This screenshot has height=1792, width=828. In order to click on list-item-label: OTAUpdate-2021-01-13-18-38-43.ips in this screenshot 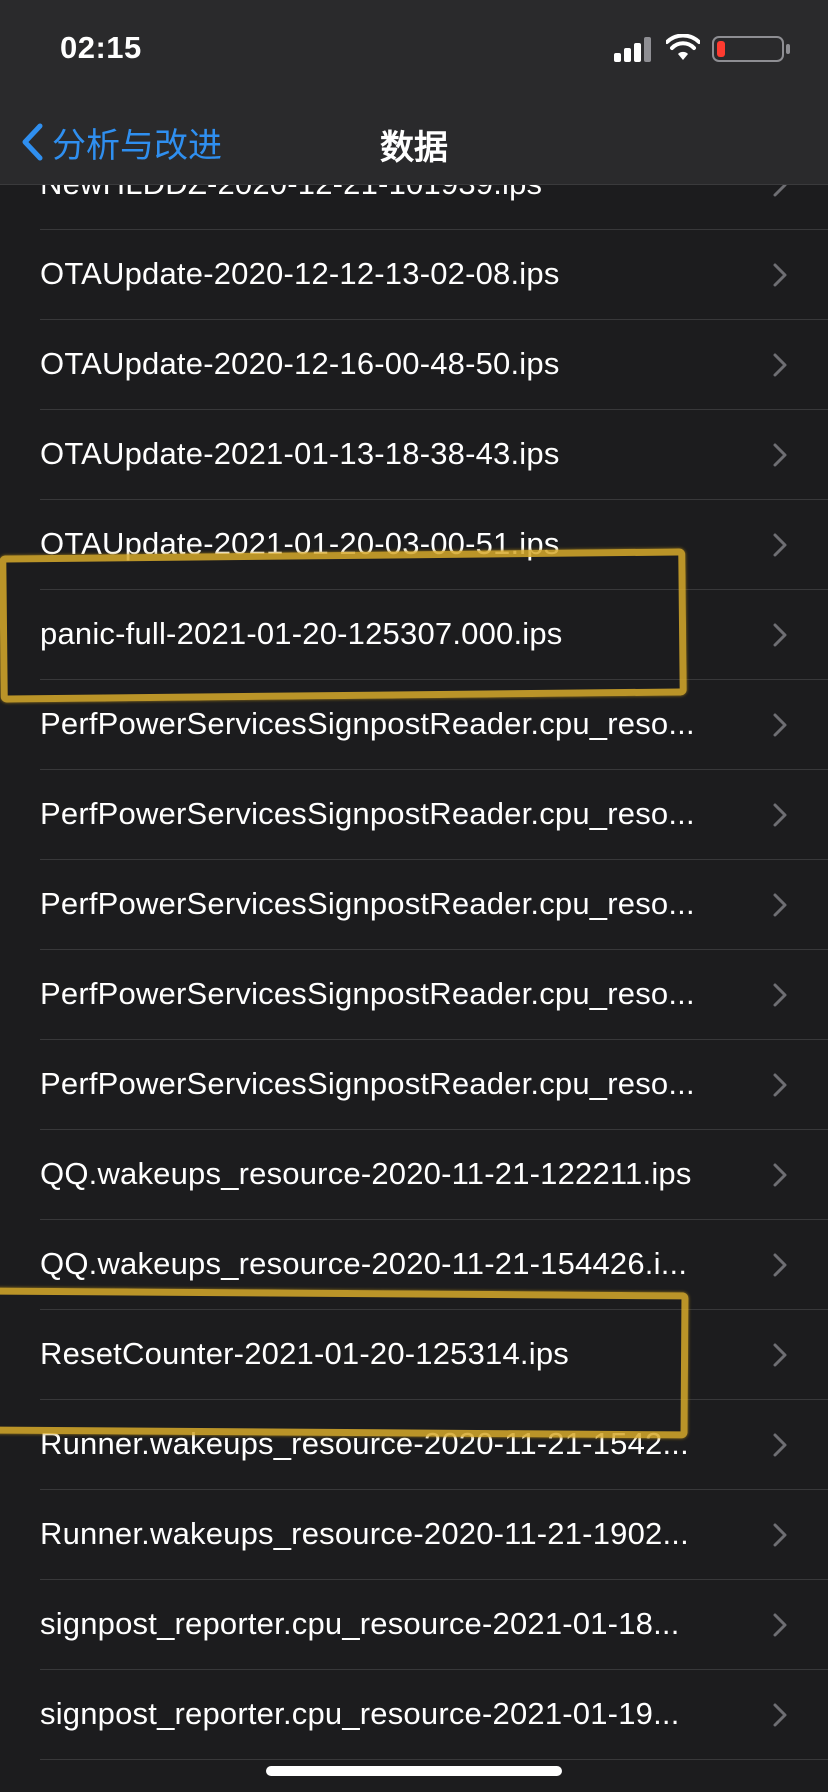, I will do `click(300, 453)`.